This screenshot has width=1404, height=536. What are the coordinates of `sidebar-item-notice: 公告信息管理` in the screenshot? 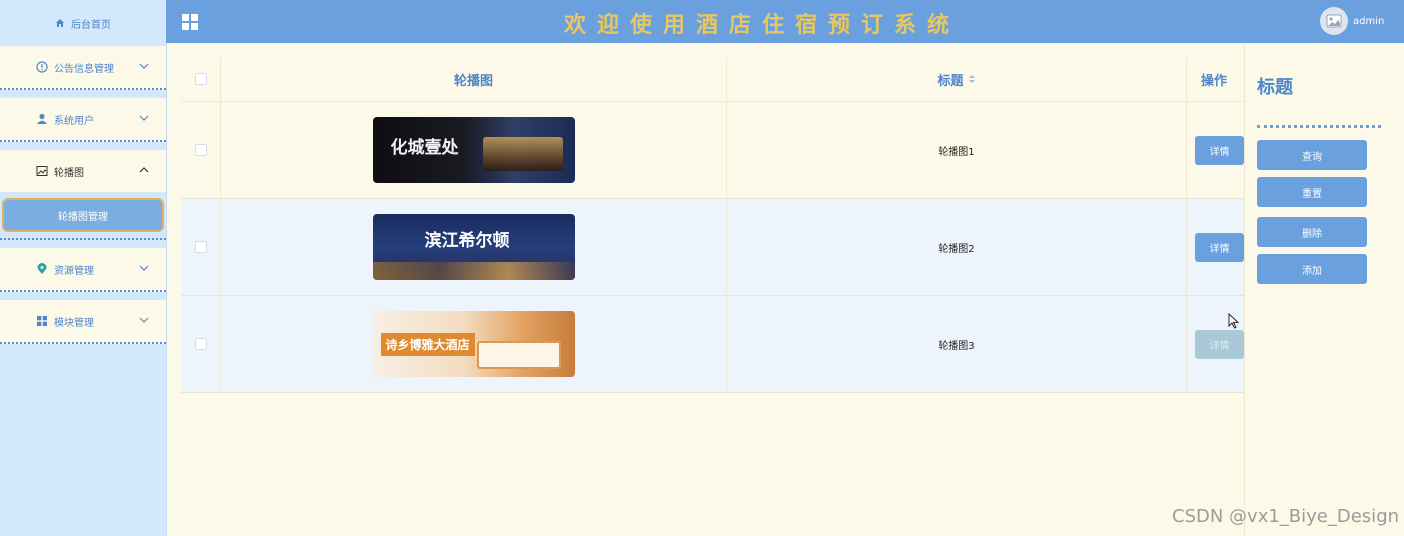 It's located at (83, 68).